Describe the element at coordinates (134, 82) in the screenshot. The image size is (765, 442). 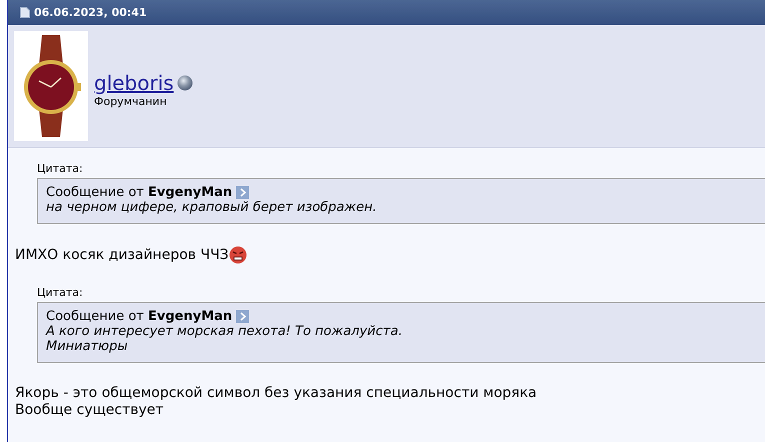
I see `username-link: gleboris` at that location.